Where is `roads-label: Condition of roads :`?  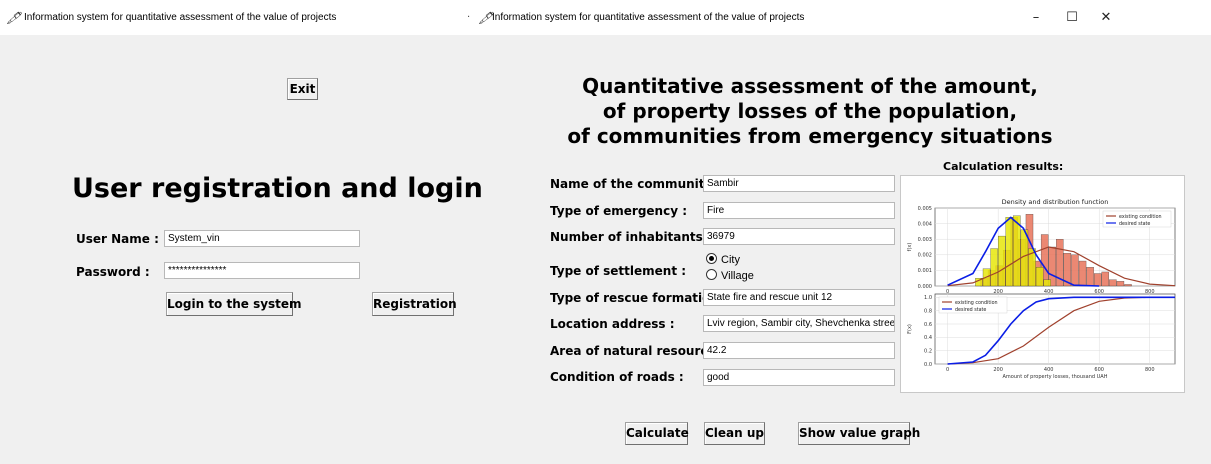
roads-label: Condition of roads : is located at coordinates (617, 377).